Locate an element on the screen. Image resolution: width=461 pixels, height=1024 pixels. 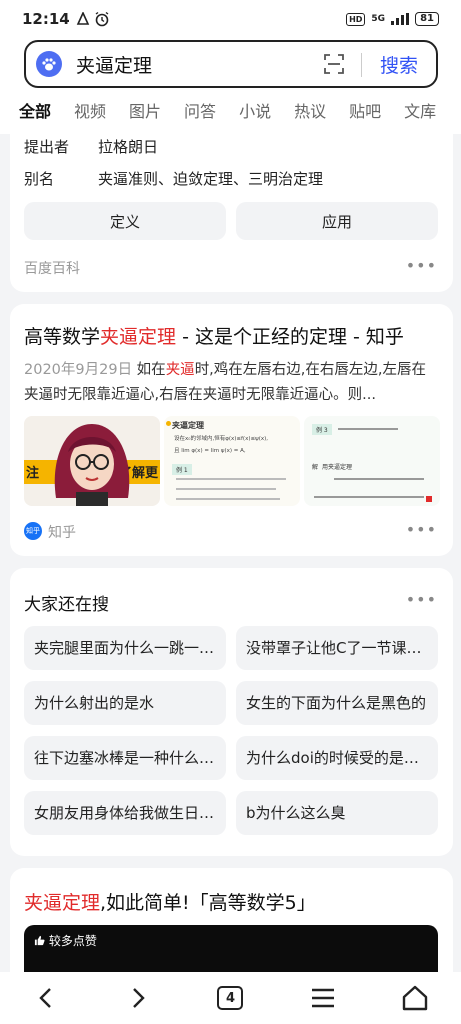
zhihu-logo-icon: 知乎 is located at coordinates (33, 531).